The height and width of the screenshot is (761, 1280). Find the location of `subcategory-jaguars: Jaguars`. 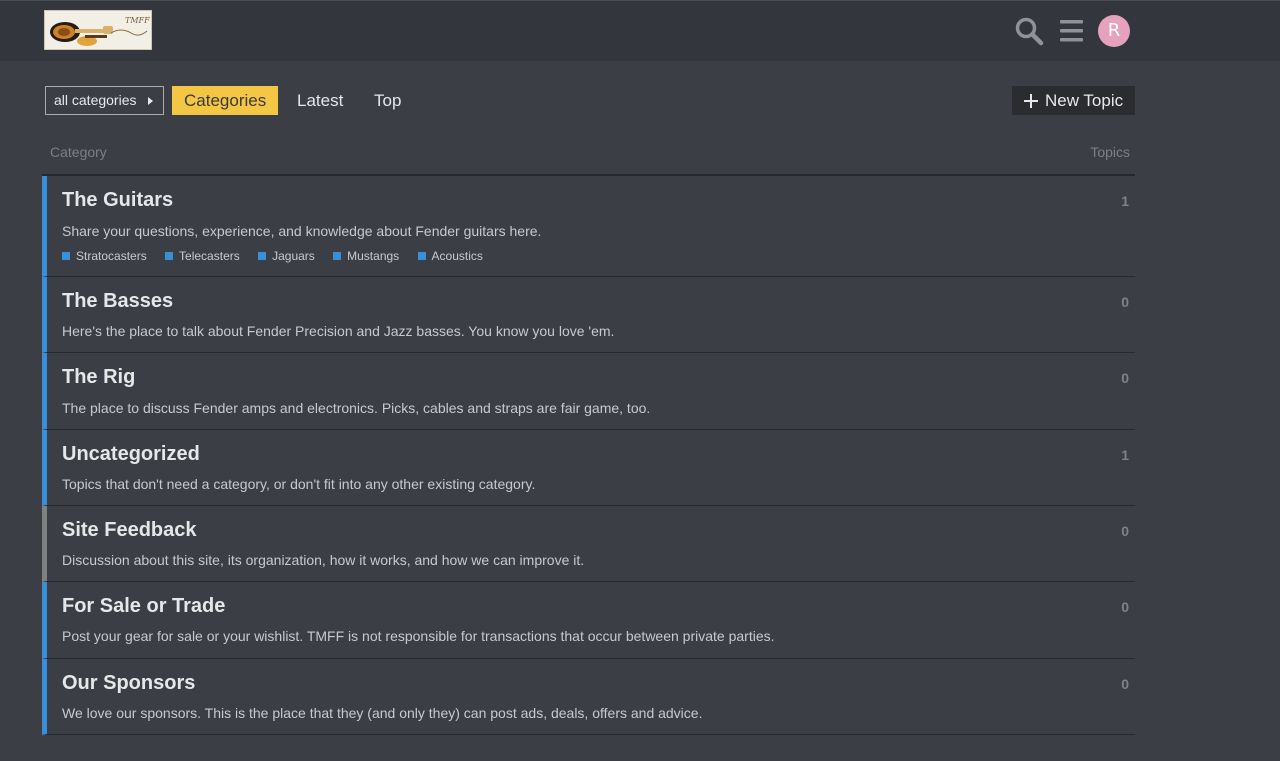

subcategory-jaguars: Jaguars is located at coordinates (286, 256).